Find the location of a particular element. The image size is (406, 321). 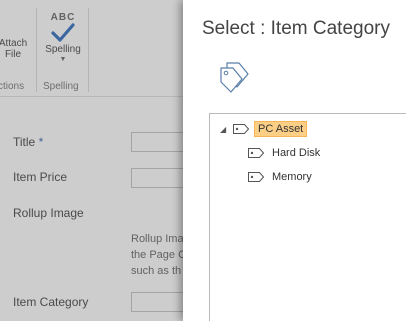

dialog-title: Select : Item Category is located at coordinates (296, 28).